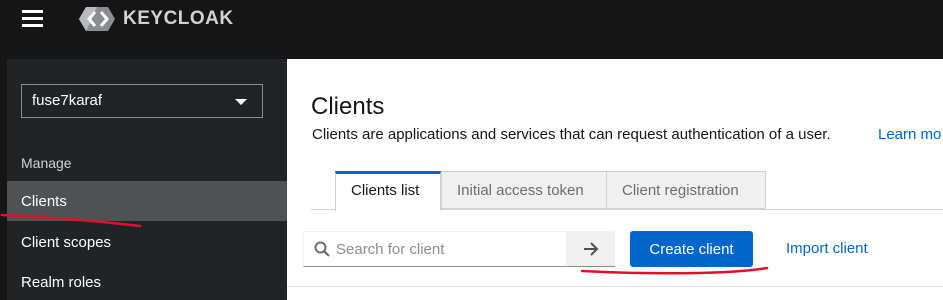  Describe the element at coordinates (691, 249) in the screenshot. I see `create-client-label: Create client` at that location.